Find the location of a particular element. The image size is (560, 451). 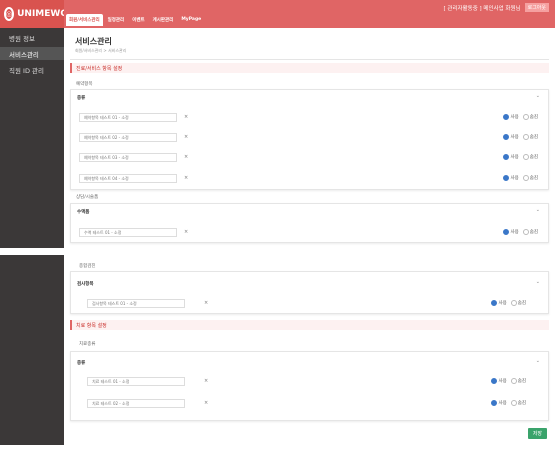

page-title: 서비스관리 is located at coordinates (93, 41).